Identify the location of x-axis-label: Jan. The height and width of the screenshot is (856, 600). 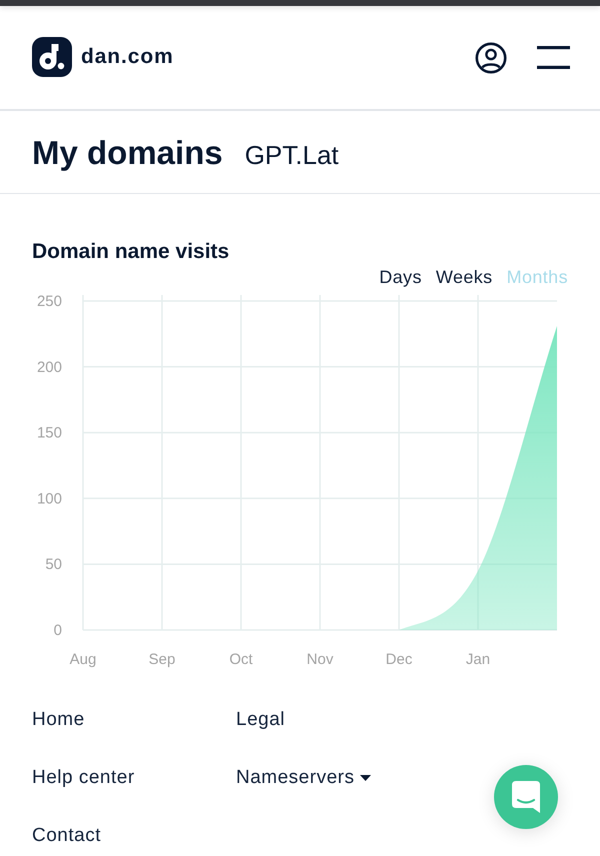
(478, 659).